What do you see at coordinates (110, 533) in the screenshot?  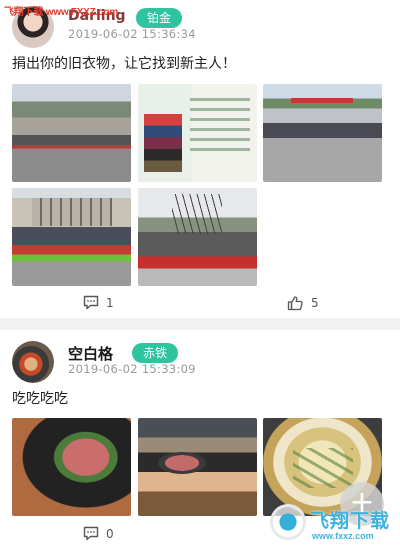 I see `comment-count: 0` at bounding box center [110, 533].